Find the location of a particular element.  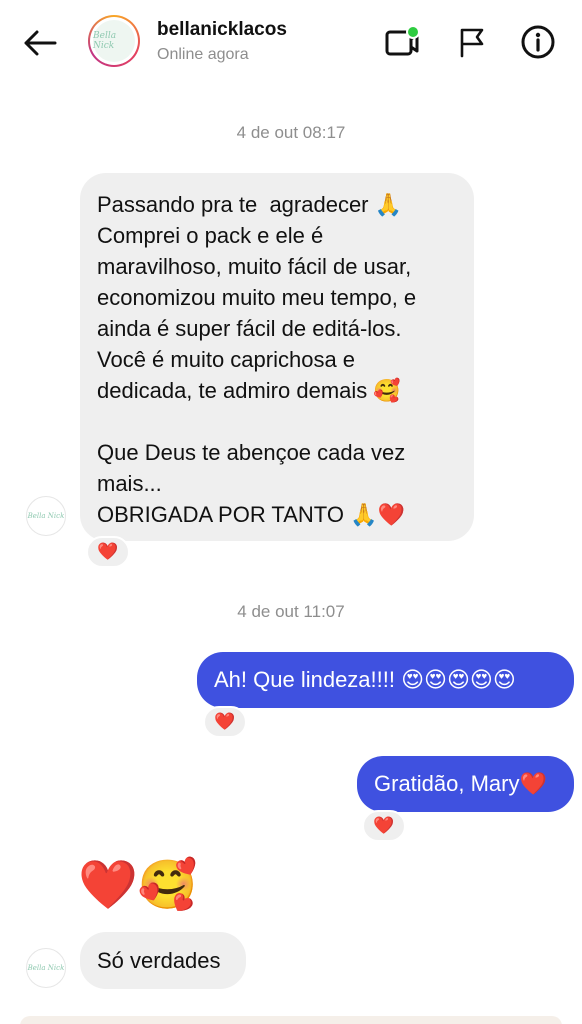

outgoing-message-bubble: Gratidão, Mary❤️ is located at coordinates (465, 784).